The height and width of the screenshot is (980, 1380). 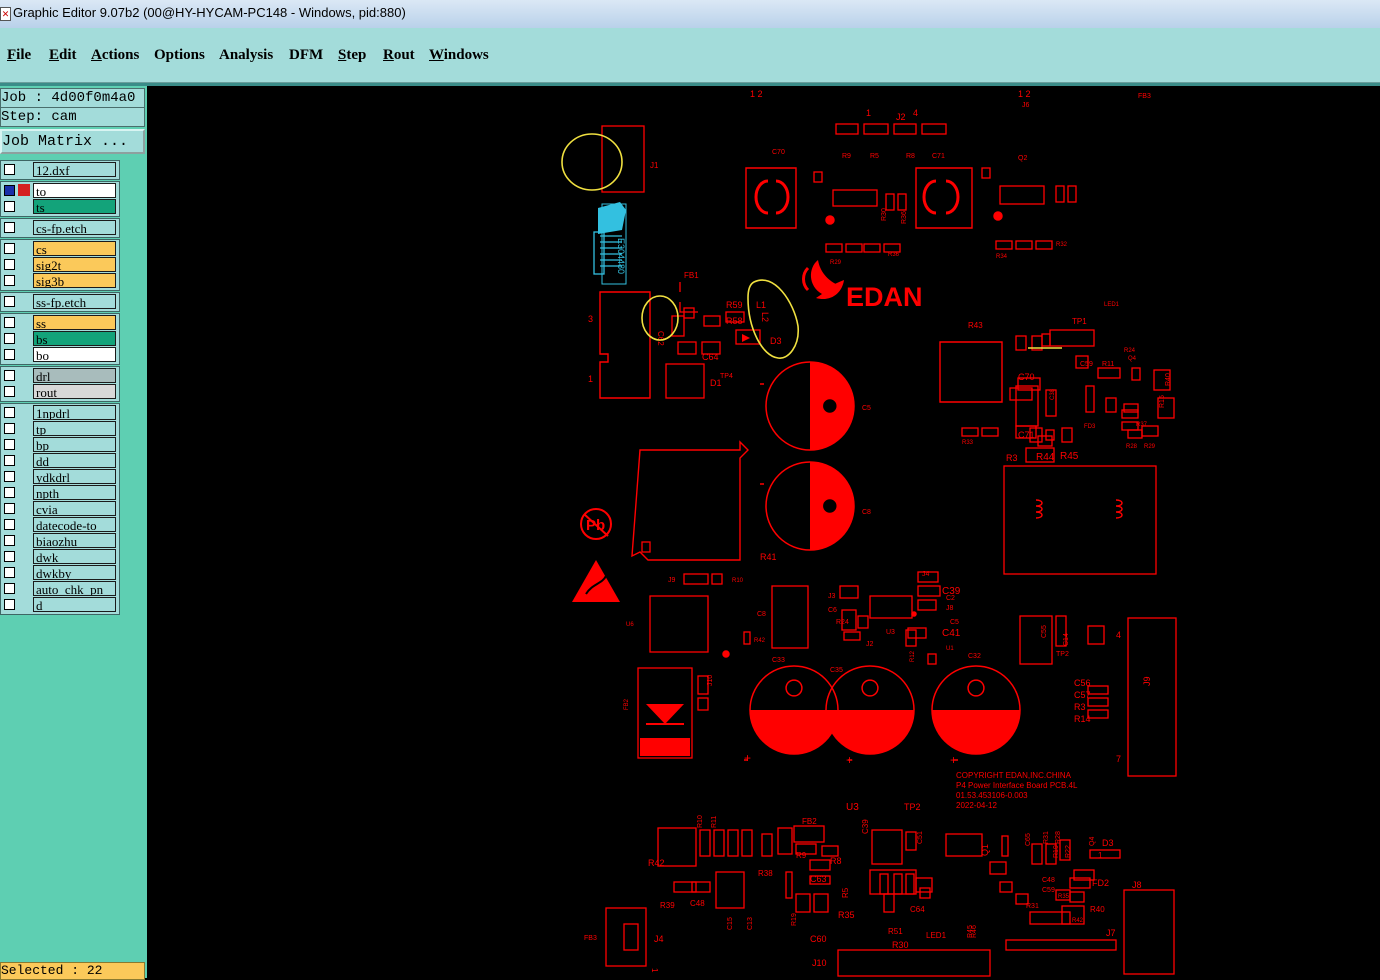 What do you see at coordinates (74, 524) in the screenshot?
I see `layer-name: datecode-to` at bounding box center [74, 524].